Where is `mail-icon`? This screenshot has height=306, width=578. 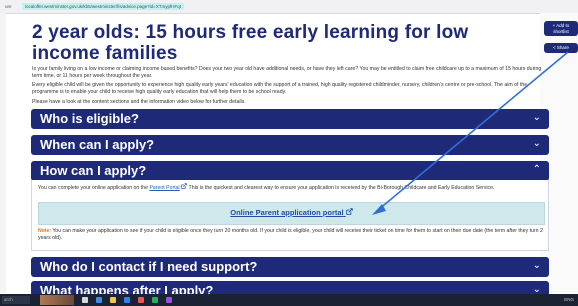 mail-icon is located at coordinates (127, 300).